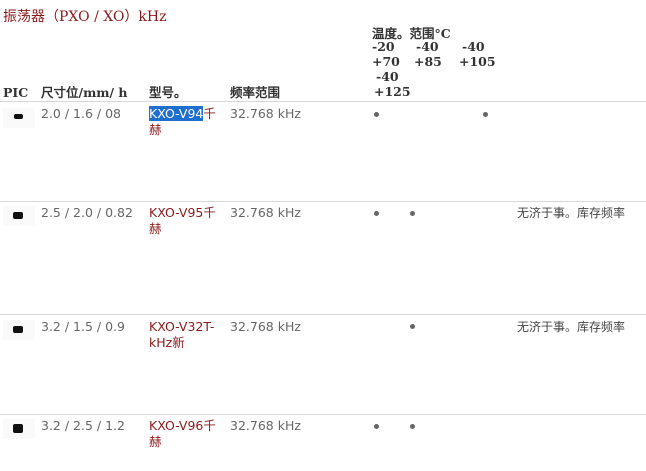  Describe the element at coordinates (473, 46) in the screenshot. I see `temp-col-3-min: -40` at that location.